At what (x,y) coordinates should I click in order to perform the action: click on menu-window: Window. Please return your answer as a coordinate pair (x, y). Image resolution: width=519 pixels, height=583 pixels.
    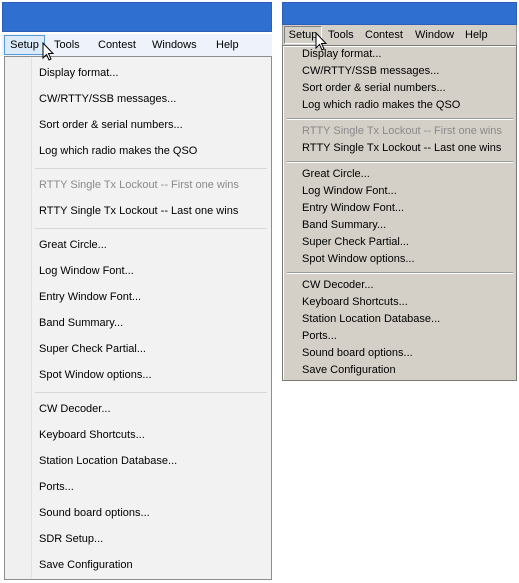
    Looking at the image, I should click on (434, 35).